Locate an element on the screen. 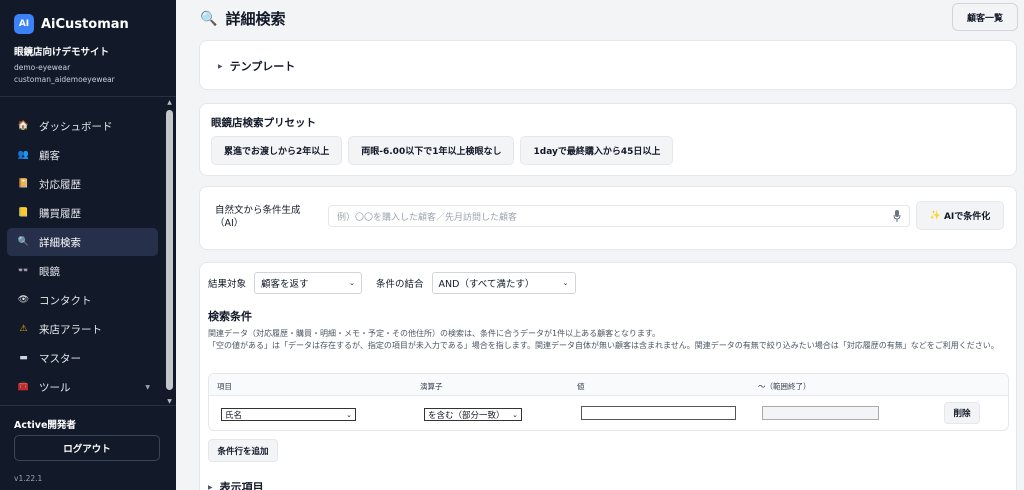 This screenshot has width=1024, height=490. value-input is located at coordinates (658, 413).